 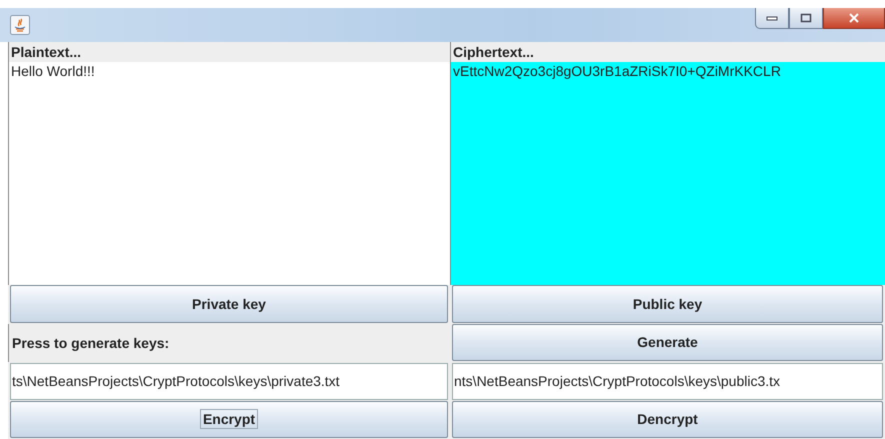 I want to click on minimize-button, so click(x=772, y=18).